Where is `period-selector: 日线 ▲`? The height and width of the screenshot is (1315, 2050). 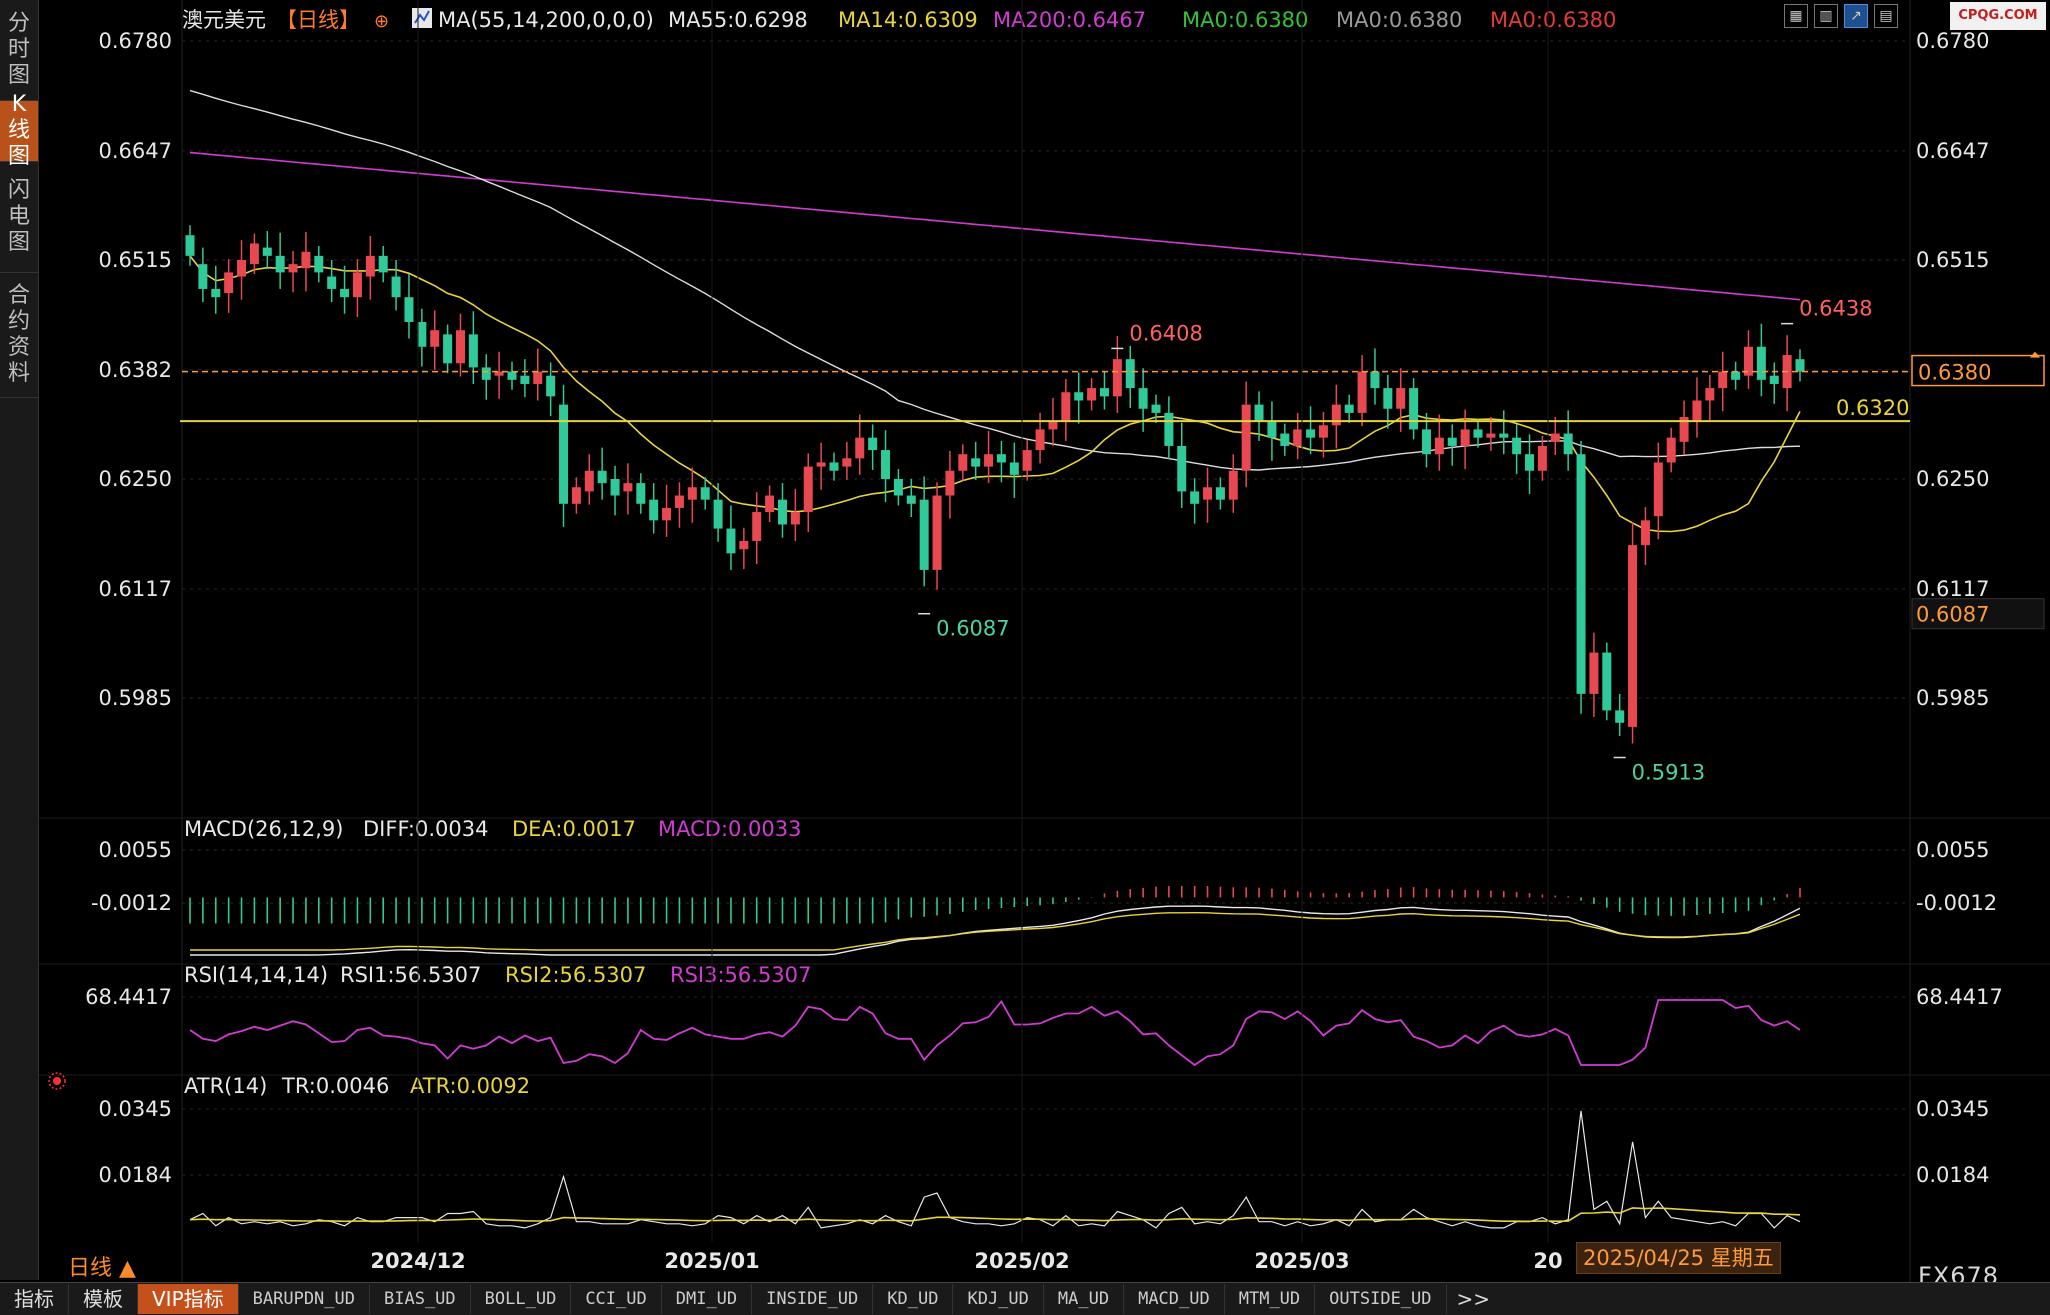 period-selector: 日线 ▲ is located at coordinates (102, 1266).